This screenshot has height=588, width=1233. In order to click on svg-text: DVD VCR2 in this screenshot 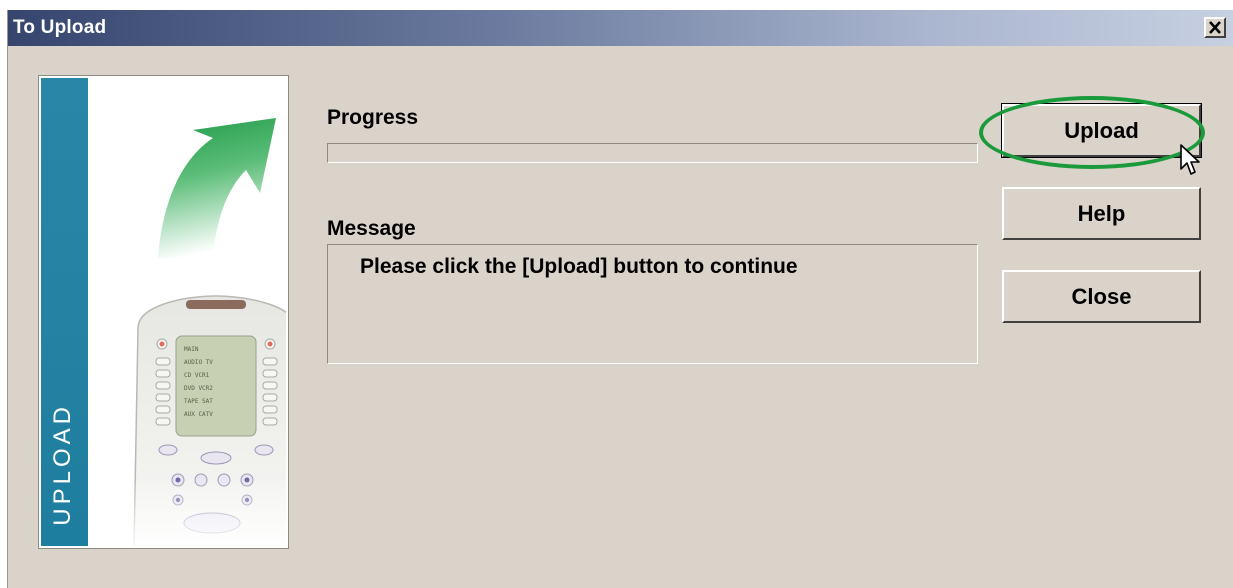, I will do `click(198, 388)`.